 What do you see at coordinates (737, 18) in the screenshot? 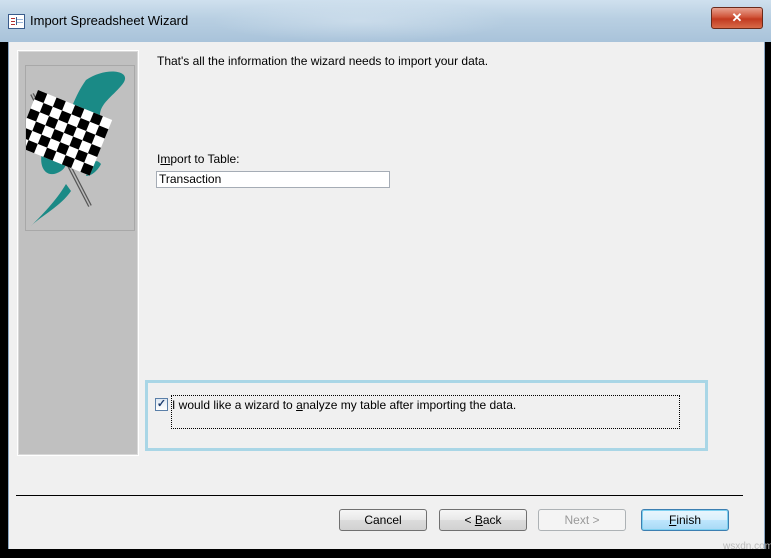
I see `close-button: ✕` at bounding box center [737, 18].